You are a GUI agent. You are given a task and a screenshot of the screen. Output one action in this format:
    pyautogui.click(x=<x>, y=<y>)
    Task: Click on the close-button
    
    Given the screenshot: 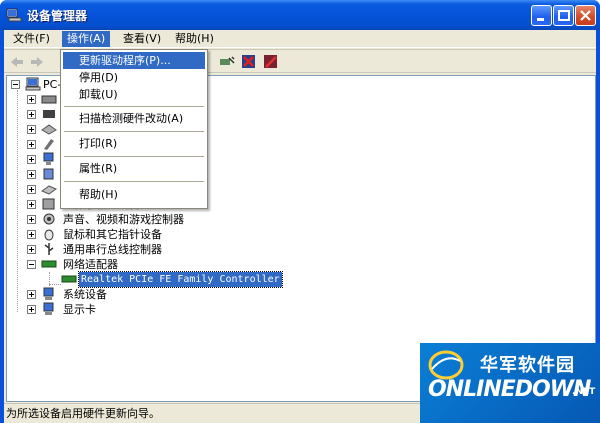 What is the action you would take?
    pyautogui.click(x=585, y=15)
    